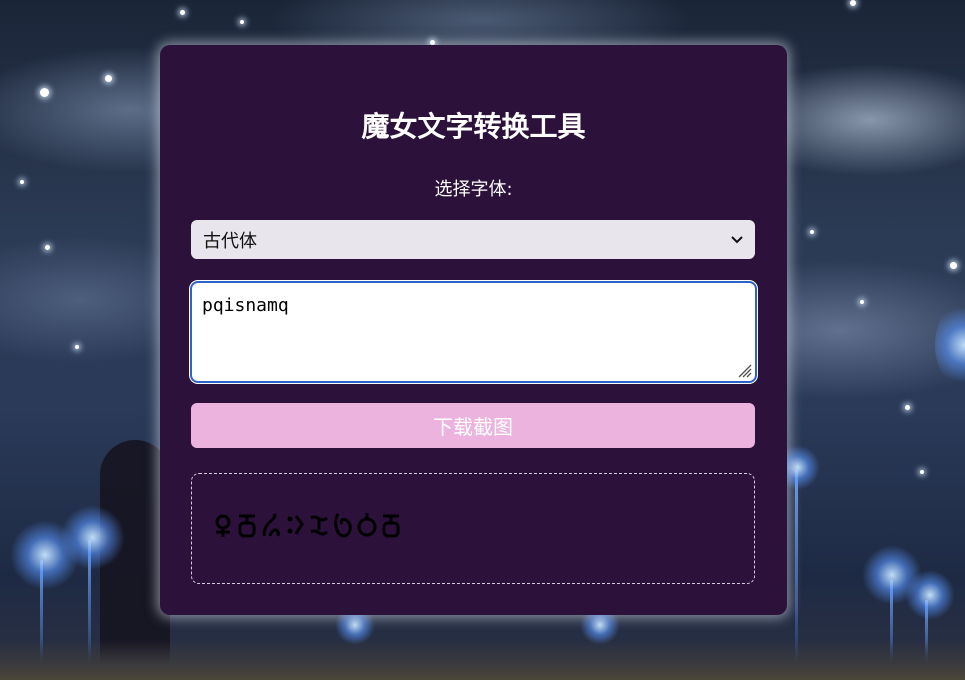 The height and width of the screenshot is (680, 965). What do you see at coordinates (744, 370) in the screenshot?
I see `resize-handle-icon` at bounding box center [744, 370].